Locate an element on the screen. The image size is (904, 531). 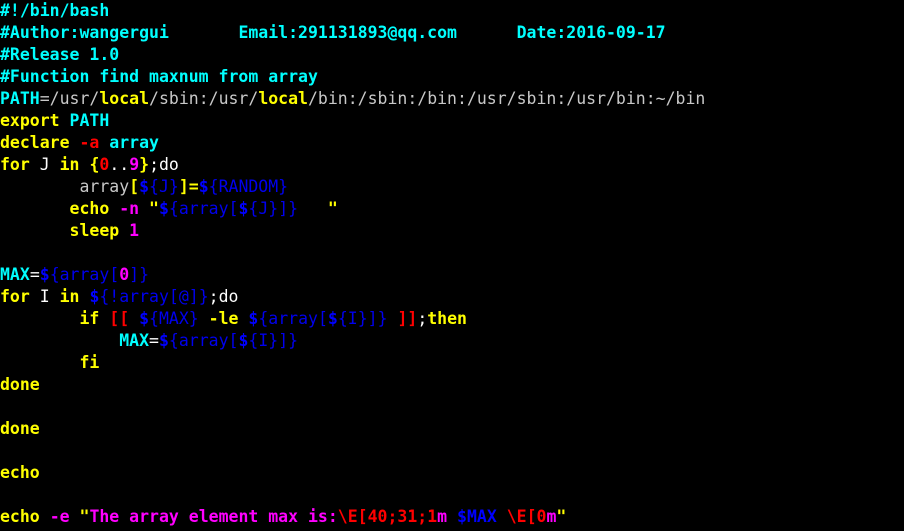
code-line: declare -a array is located at coordinates (452, 143).